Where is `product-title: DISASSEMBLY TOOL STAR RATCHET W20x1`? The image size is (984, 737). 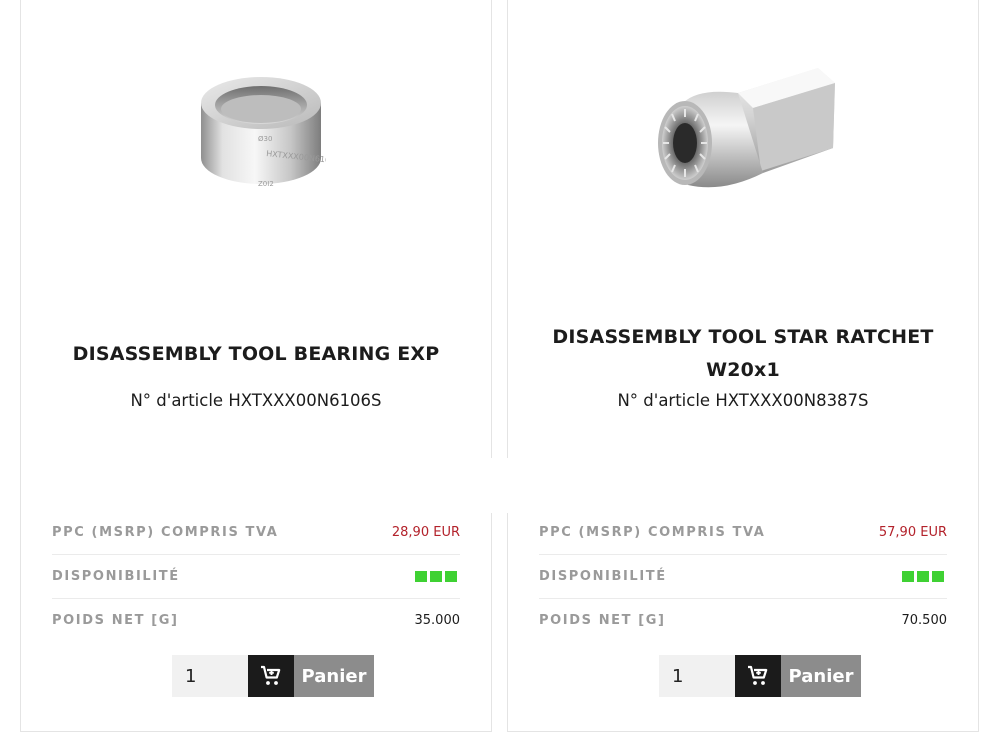
product-title: DISASSEMBLY TOOL STAR RATCHET W20x1 is located at coordinates (743, 354).